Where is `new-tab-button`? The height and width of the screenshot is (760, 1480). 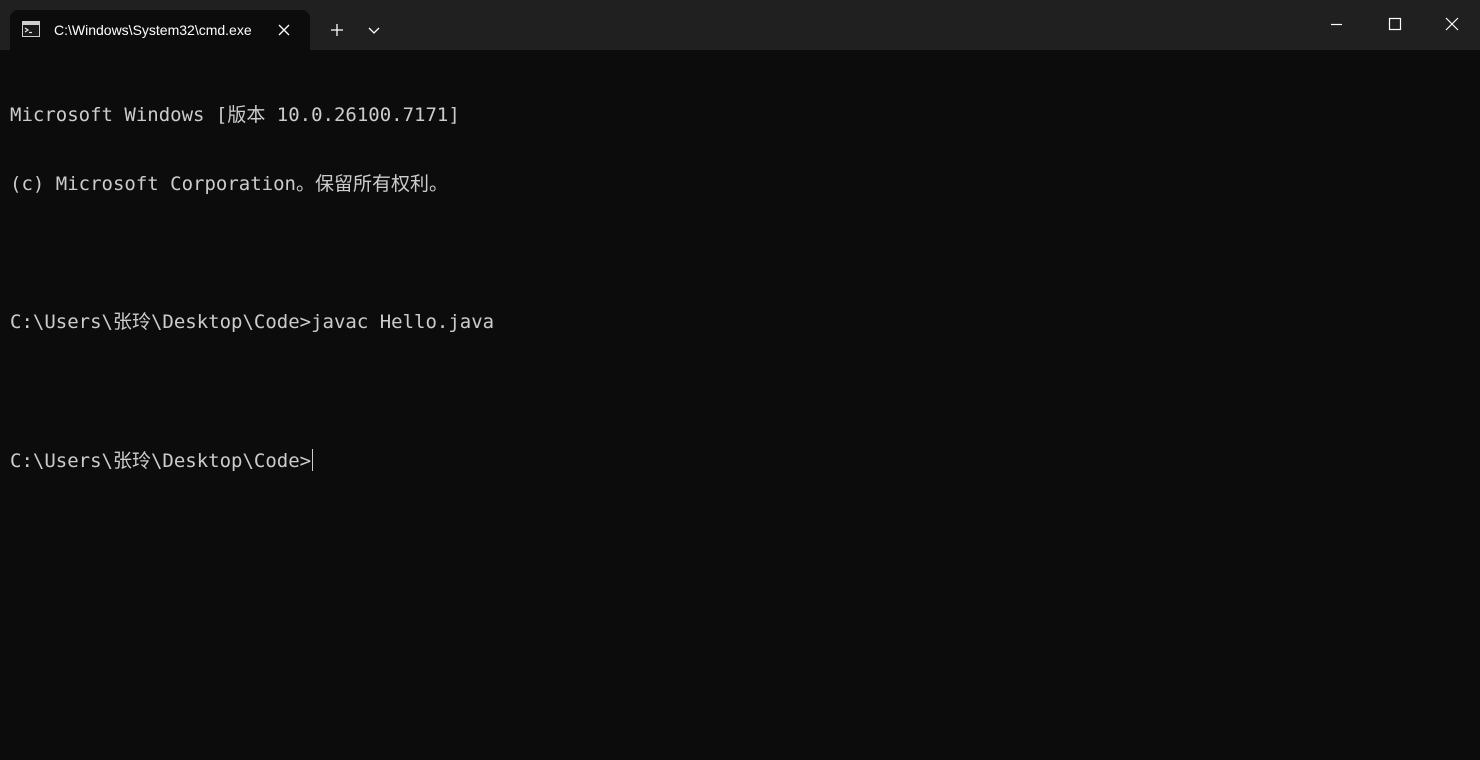 new-tab-button is located at coordinates (337, 30).